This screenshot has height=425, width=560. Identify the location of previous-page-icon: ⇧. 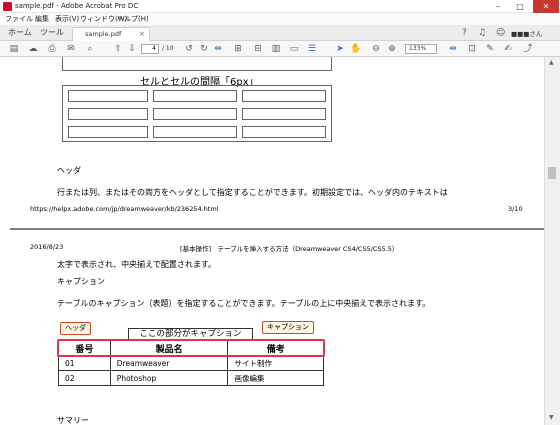
(118, 49).